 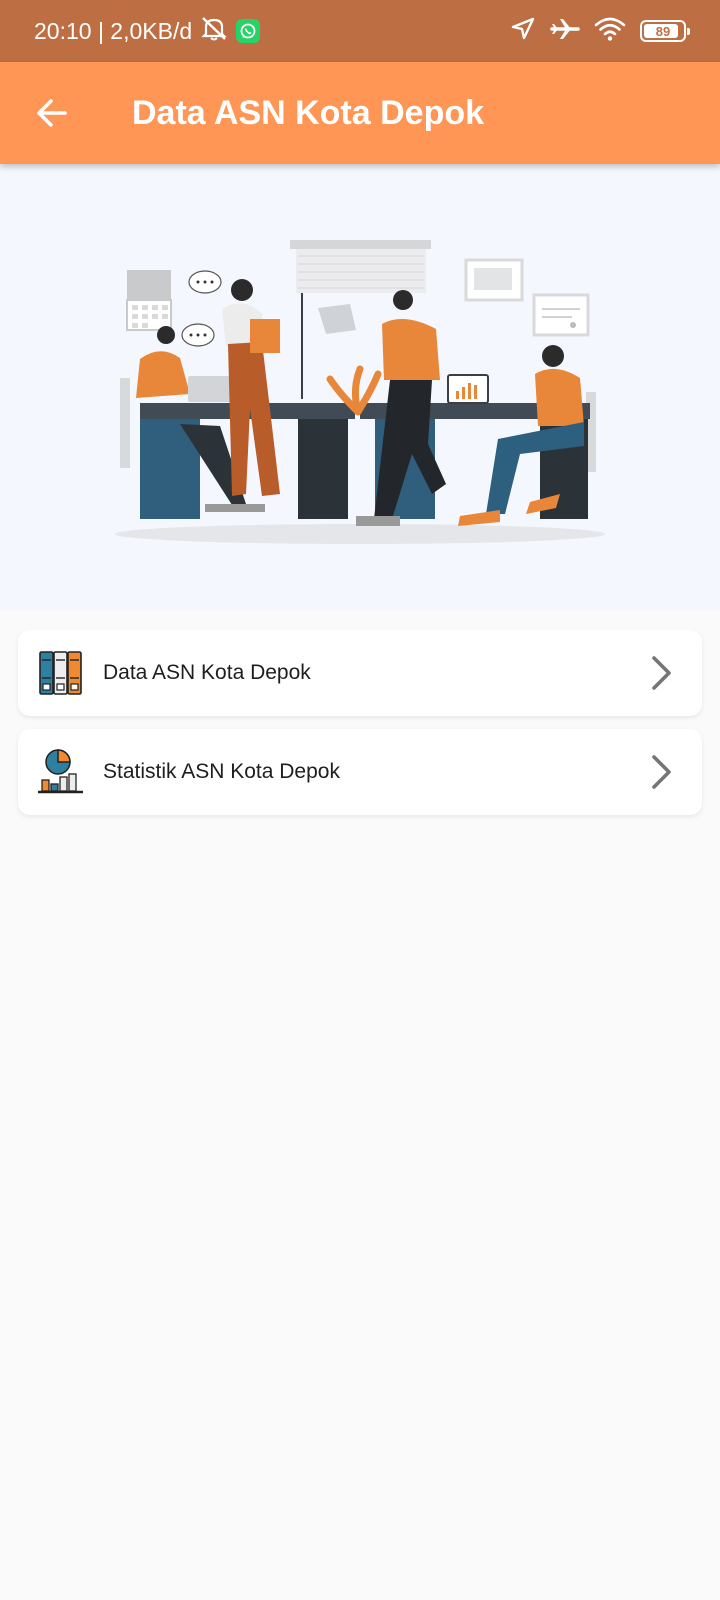 I want to click on status-bar: 20:10 | 2,0KB/d 89, so click(x=360, y=31).